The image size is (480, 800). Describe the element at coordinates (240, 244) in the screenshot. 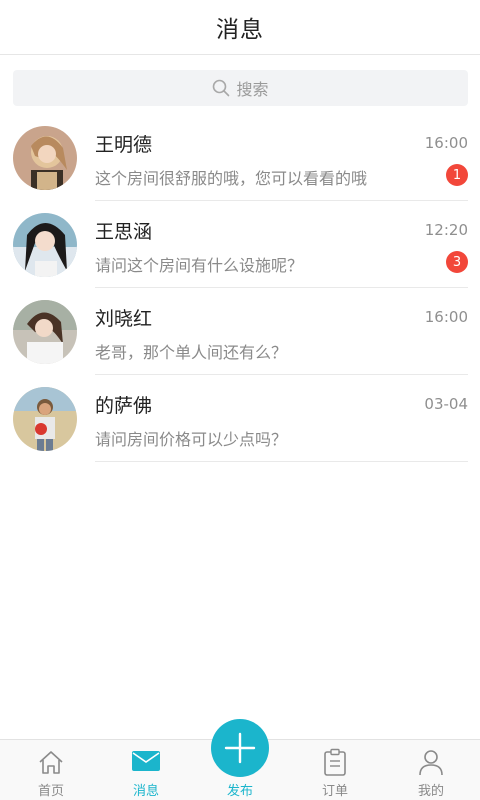

I see `conversation-item: 王思涵 12:20 请问这个房间有什么设施呢？ 3` at that location.